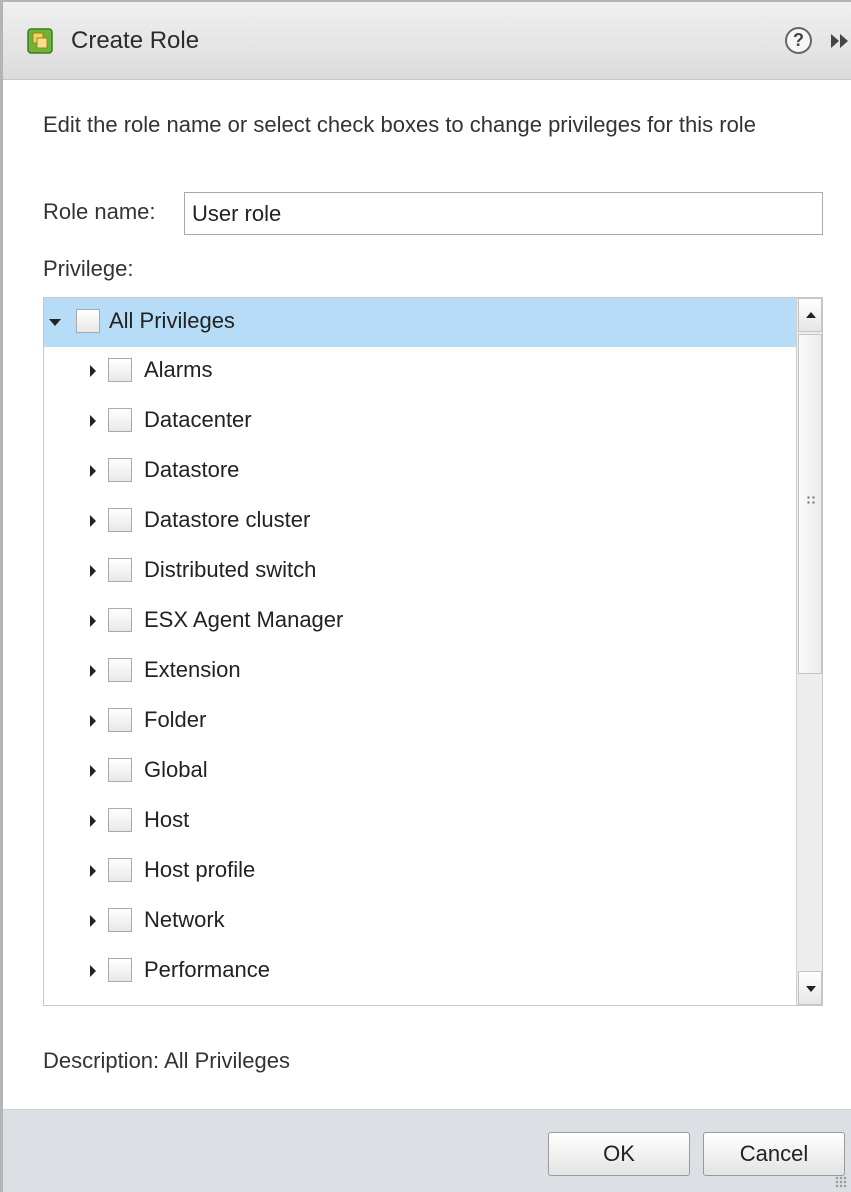 This screenshot has width=851, height=1192. What do you see at coordinates (120, 620) in the screenshot?
I see `checkbox-esx-agent-manager` at bounding box center [120, 620].